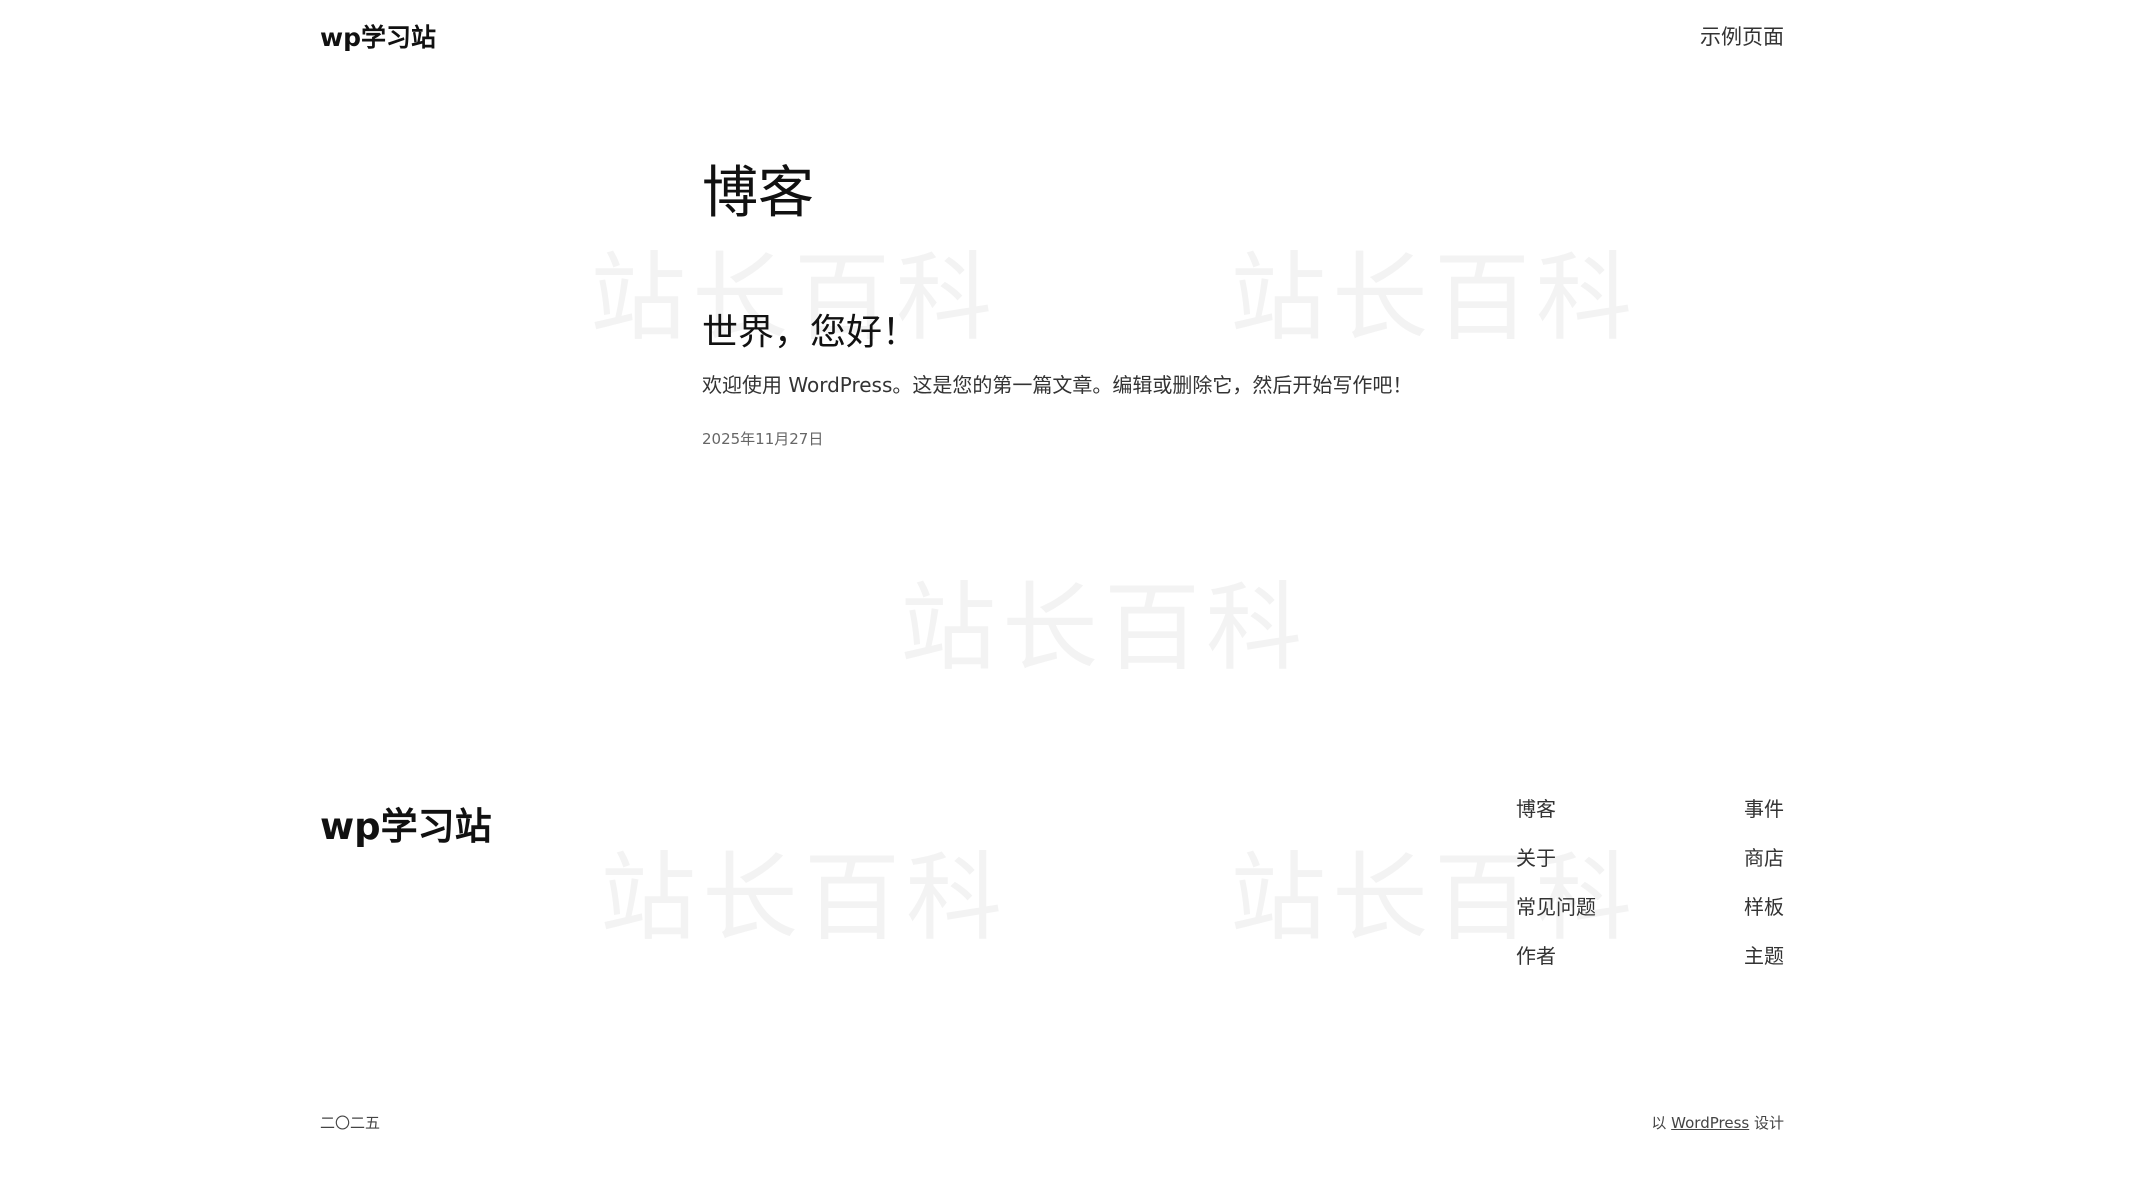  Describe the element at coordinates (1764, 809) in the screenshot. I see `footer-link-events: 事件` at that location.